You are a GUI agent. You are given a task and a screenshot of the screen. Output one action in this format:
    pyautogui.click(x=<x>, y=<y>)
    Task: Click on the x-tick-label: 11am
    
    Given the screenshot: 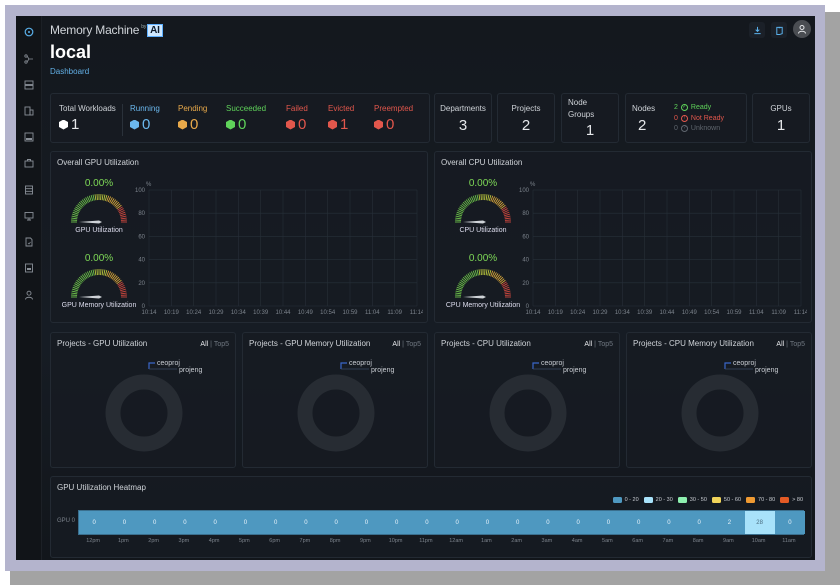 What is the action you would take?
    pyautogui.click(x=789, y=541)
    